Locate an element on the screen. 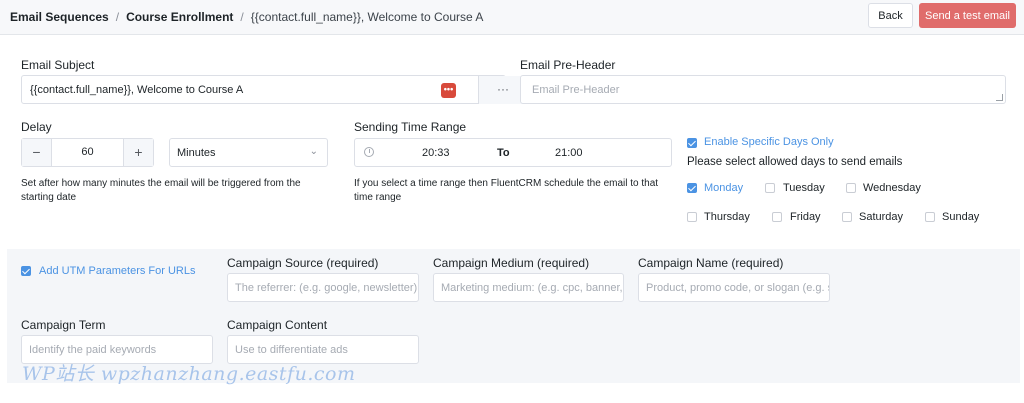 The height and width of the screenshot is (403, 1024). day-monday-label: Monday is located at coordinates (723, 188).